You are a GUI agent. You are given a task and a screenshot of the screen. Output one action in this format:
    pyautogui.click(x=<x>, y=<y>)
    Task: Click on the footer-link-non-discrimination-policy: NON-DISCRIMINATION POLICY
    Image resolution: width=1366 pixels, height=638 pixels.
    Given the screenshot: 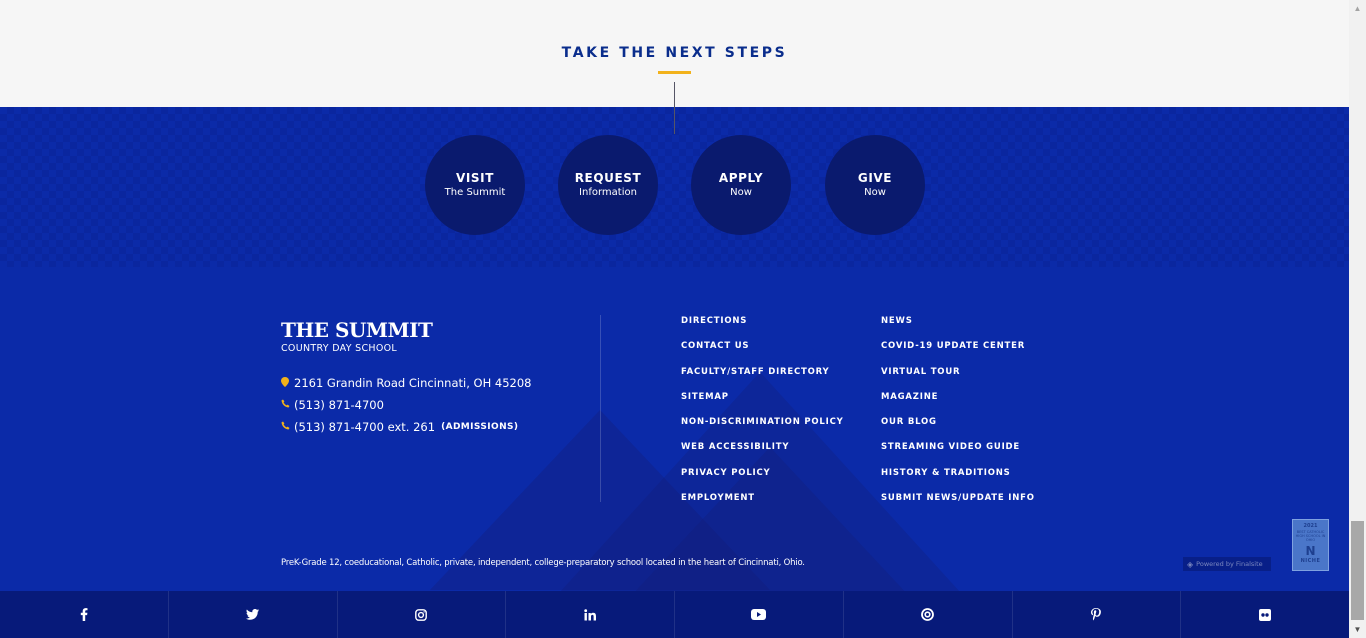 What is the action you would take?
    pyautogui.click(x=762, y=428)
    